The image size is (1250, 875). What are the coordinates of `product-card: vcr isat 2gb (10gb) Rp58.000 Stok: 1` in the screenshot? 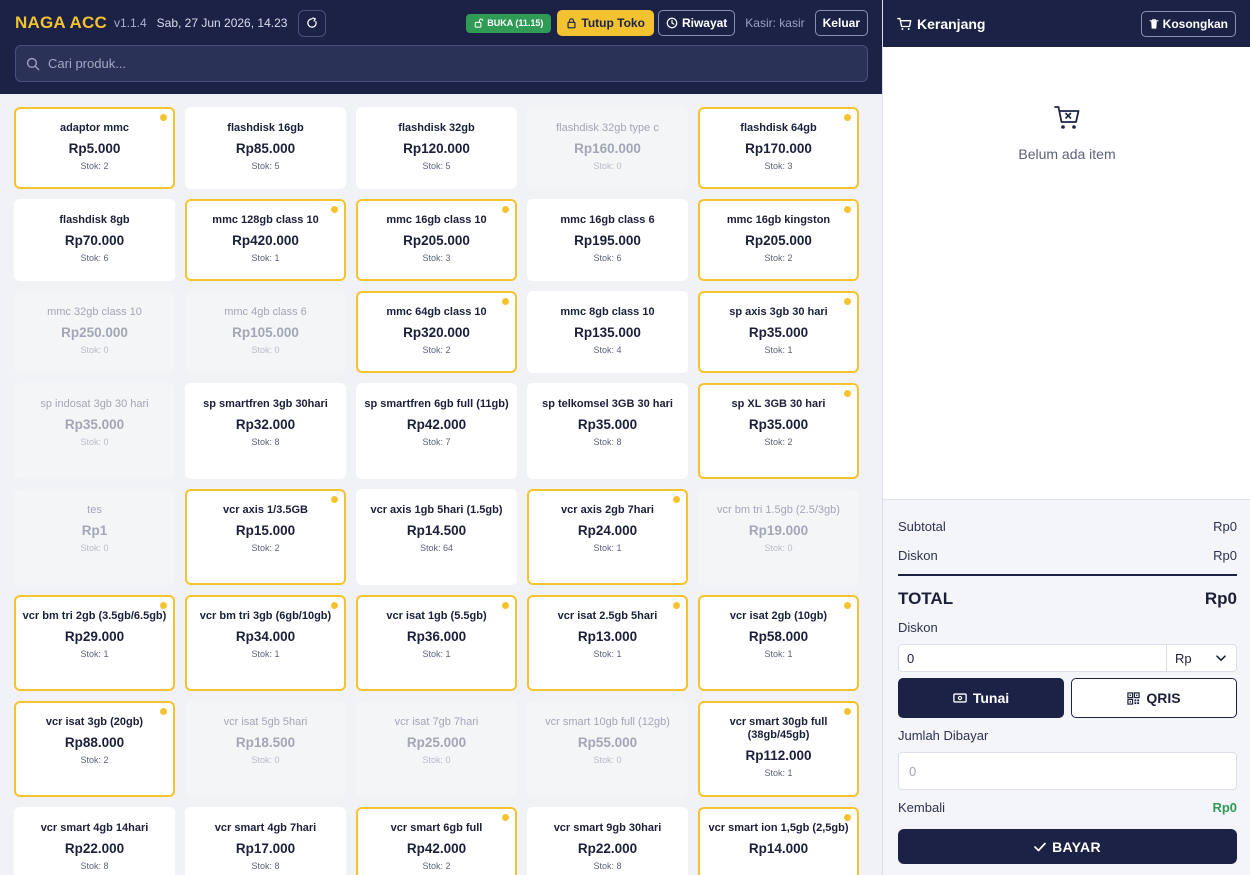 It's located at (778, 643).